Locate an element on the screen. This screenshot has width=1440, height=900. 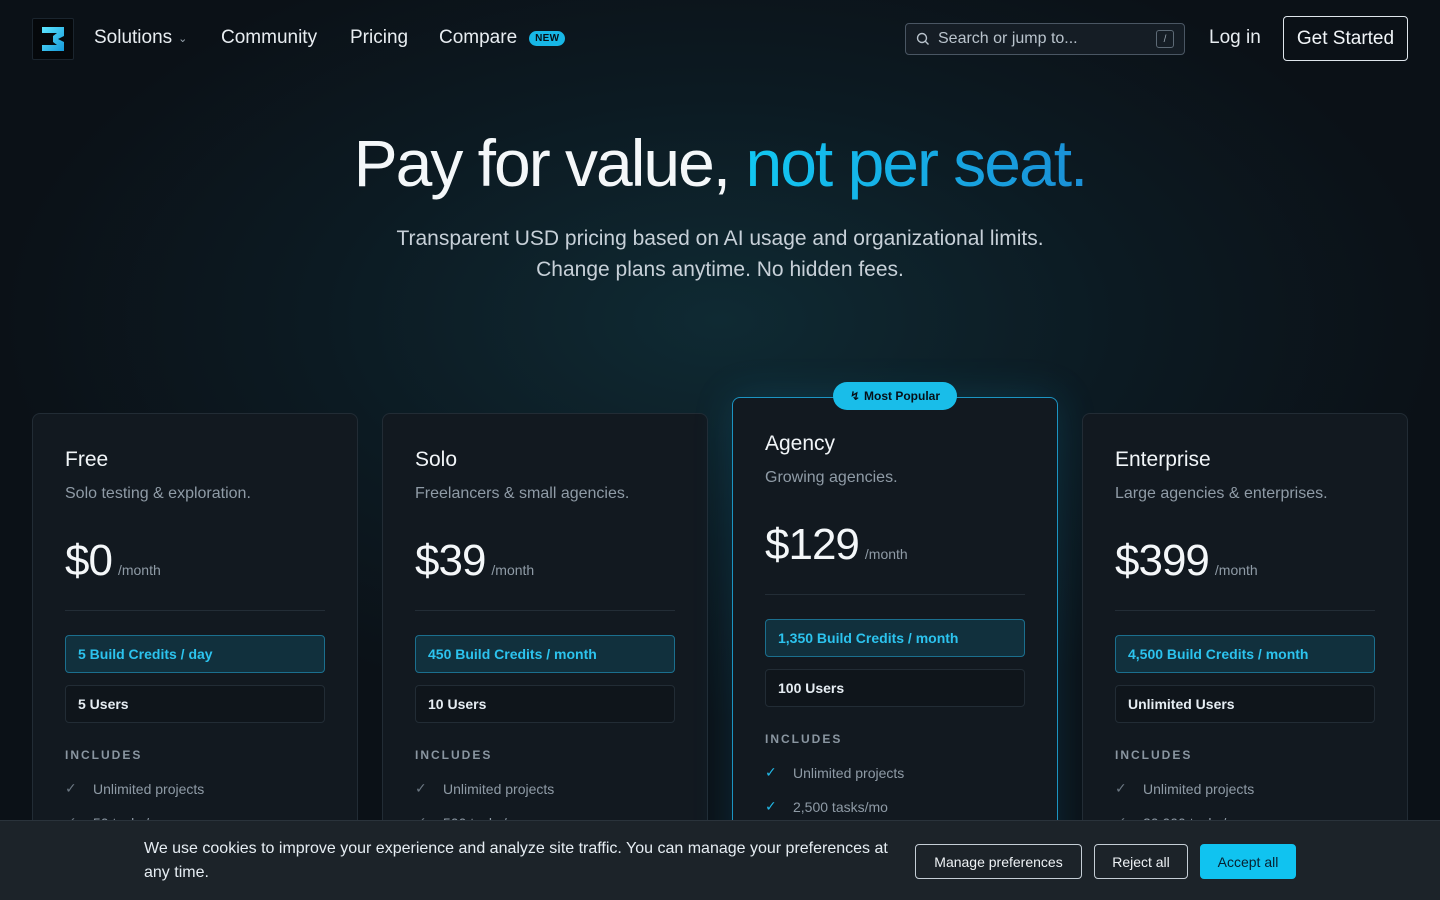
plan-price-row: $399 /month is located at coordinates (1186, 561).